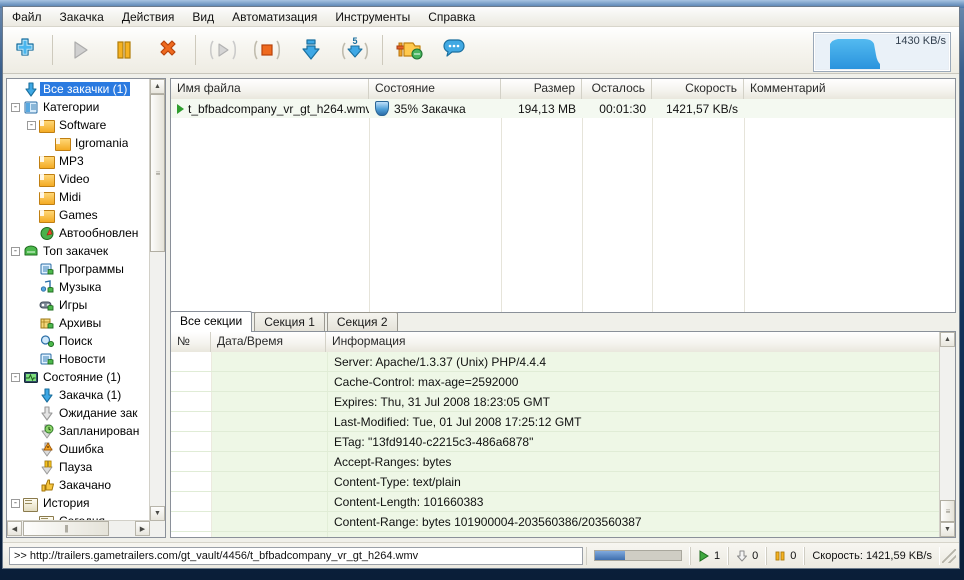 The image size is (964, 580). What do you see at coordinates (78, 305) in the screenshot?
I see `tree-item-games-top: Игры` at bounding box center [78, 305].